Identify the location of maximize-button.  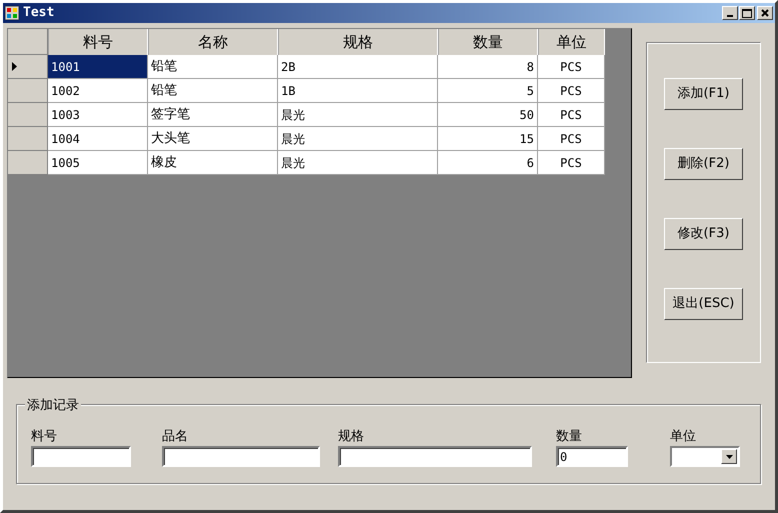
(747, 13).